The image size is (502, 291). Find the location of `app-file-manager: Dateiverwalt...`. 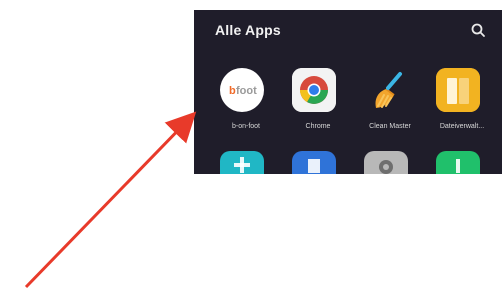

app-file-manager: Dateiverwalt... is located at coordinates (462, 109).